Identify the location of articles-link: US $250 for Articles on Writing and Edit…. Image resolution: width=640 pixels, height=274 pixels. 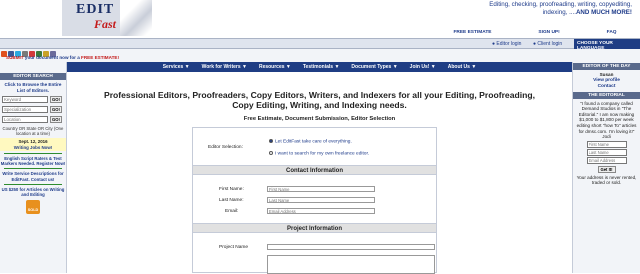
(33, 192).